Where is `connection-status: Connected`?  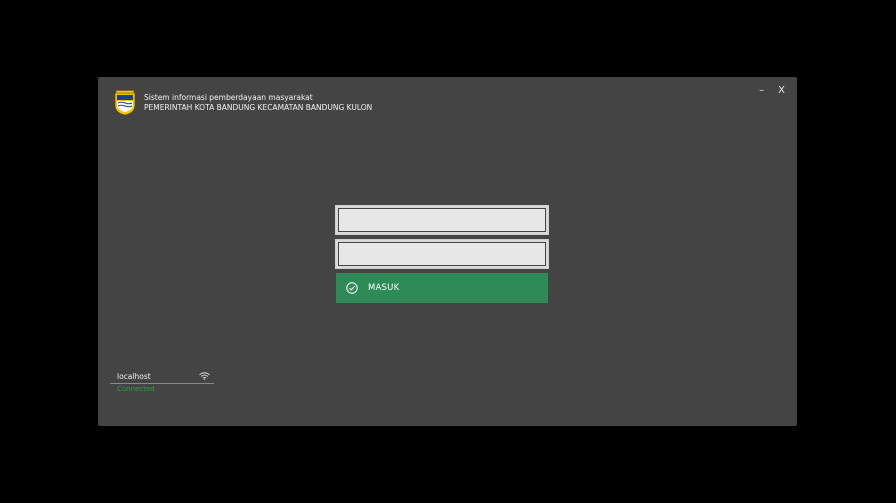
connection-status: Connected is located at coordinates (136, 389).